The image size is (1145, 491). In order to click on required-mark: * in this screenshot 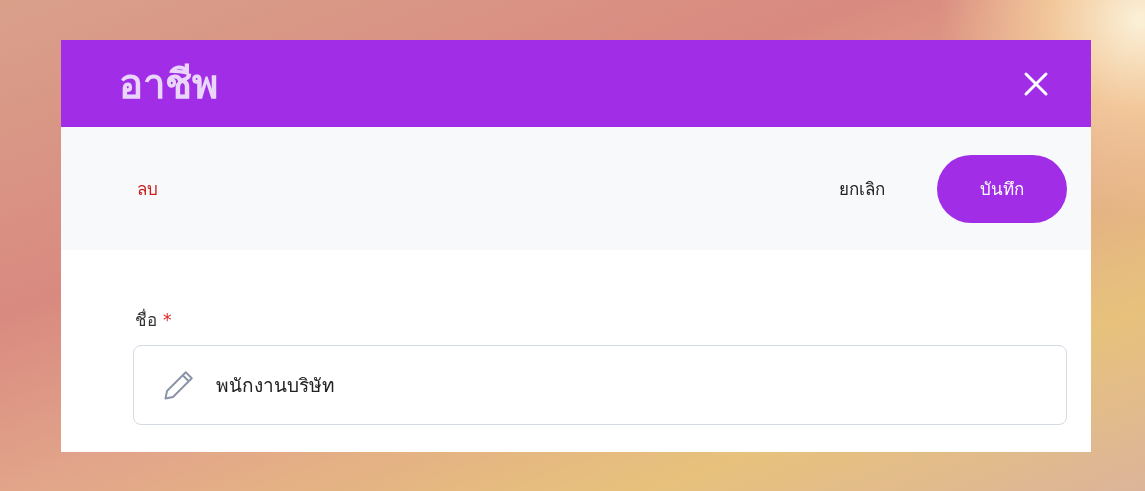, I will do `click(167, 320)`.